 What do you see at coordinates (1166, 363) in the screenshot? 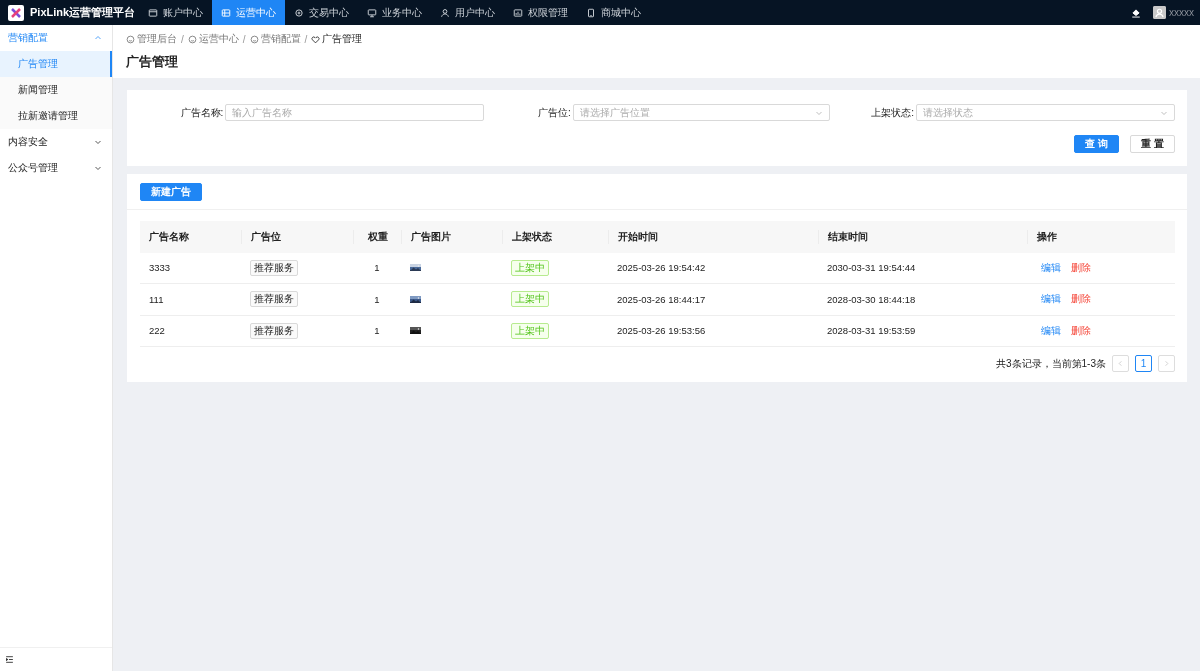
I see `chevron-right-icon` at bounding box center [1166, 363].